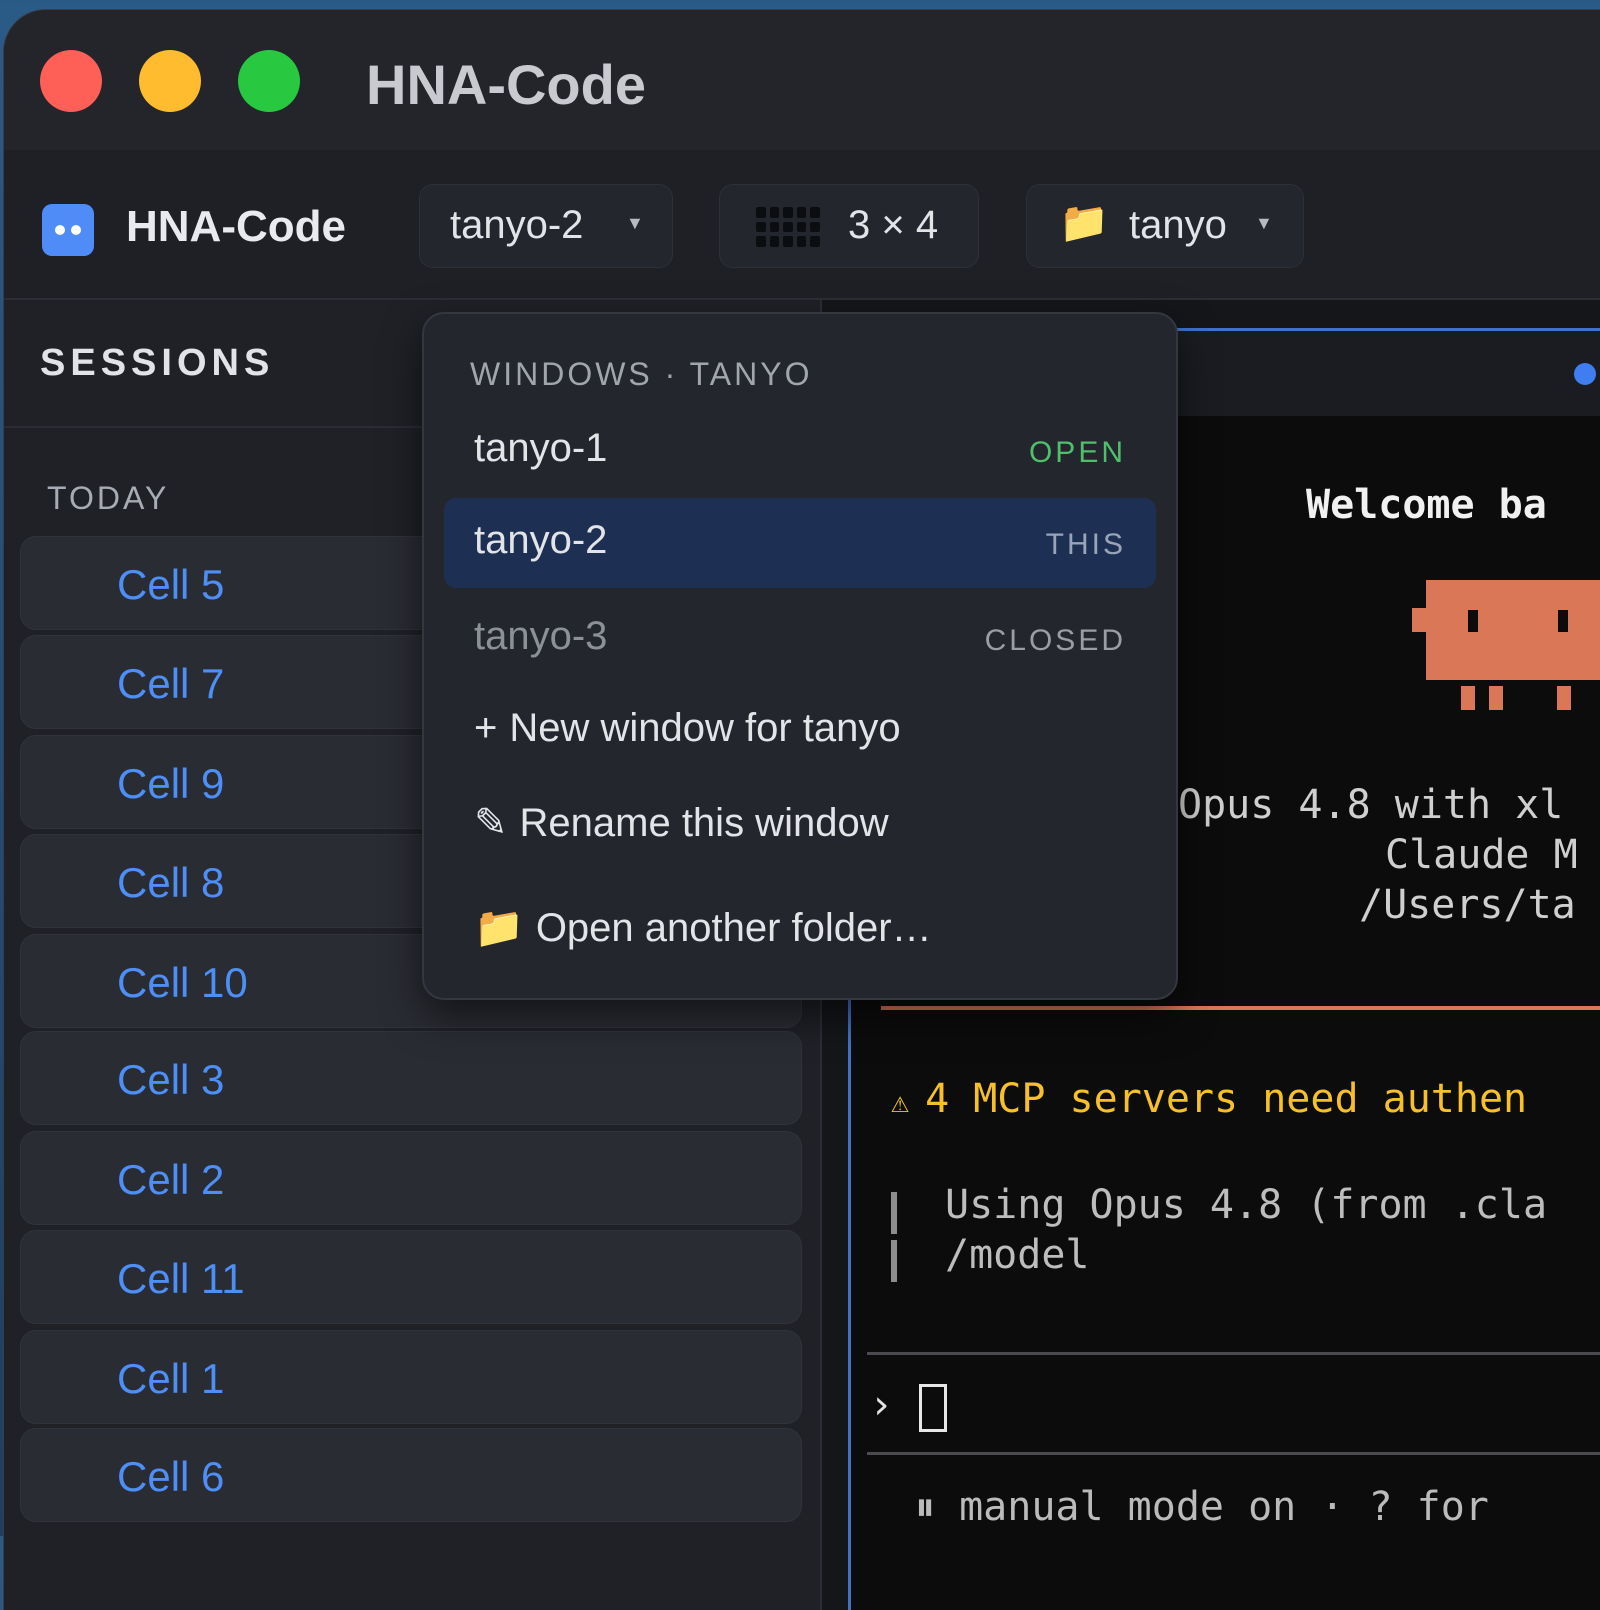  What do you see at coordinates (1085, 544) in the screenshot?
I see `window-status-badge: THIS` at bounding box center [1085, 544].